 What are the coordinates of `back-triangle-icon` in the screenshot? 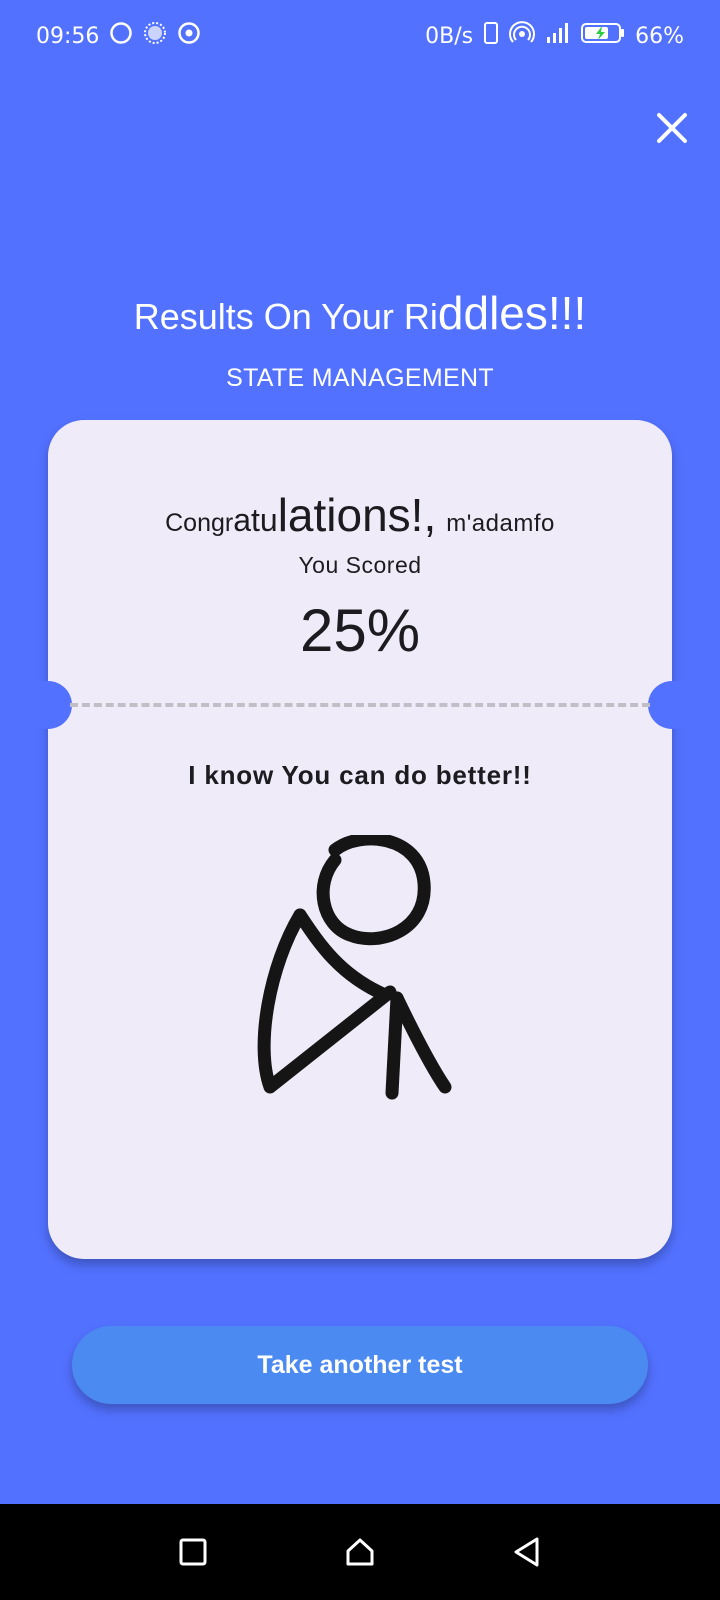 It's located at (526, 1552).